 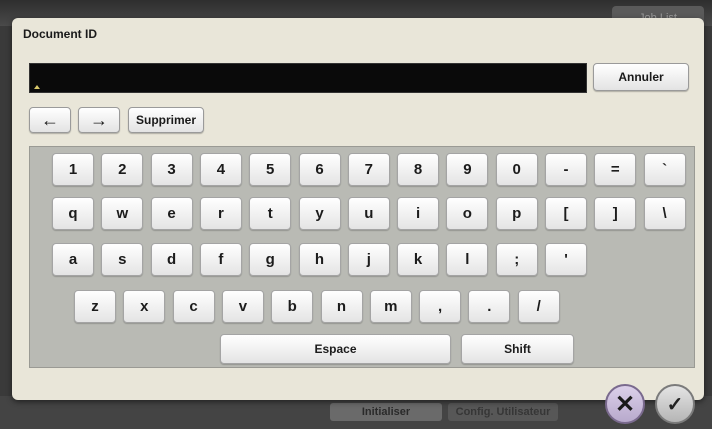 What do you see at coordinates (220, 169) in the screenshot?
I see `key: 4` at bounding box center [220, 169].